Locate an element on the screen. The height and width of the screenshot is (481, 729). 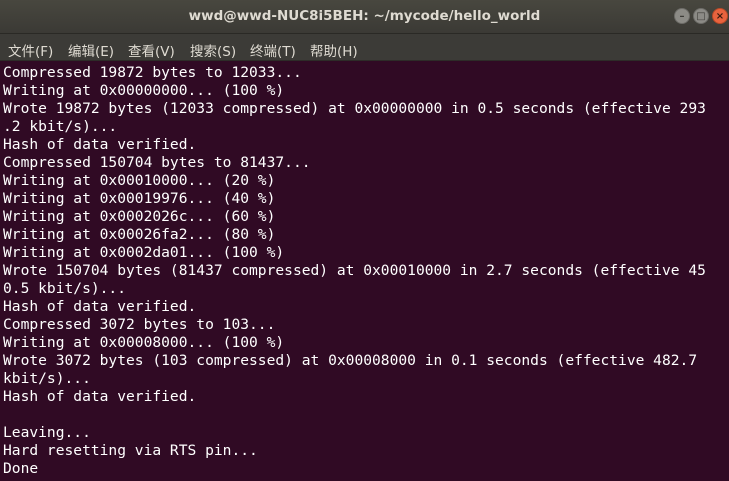
terminal-line: Writing at 0x0002da01... (100 %) is located at coordinates (144, 252).